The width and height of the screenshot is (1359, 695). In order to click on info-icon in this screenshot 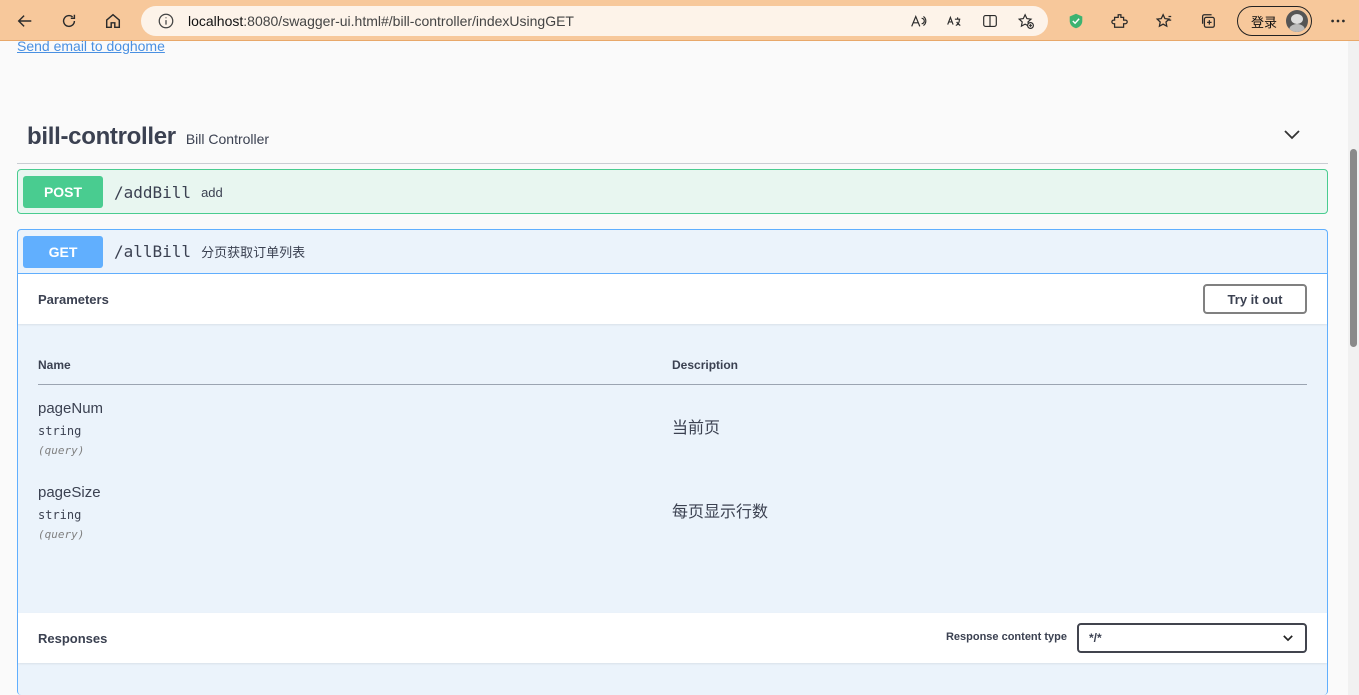, I will do `click(166, 21)`.